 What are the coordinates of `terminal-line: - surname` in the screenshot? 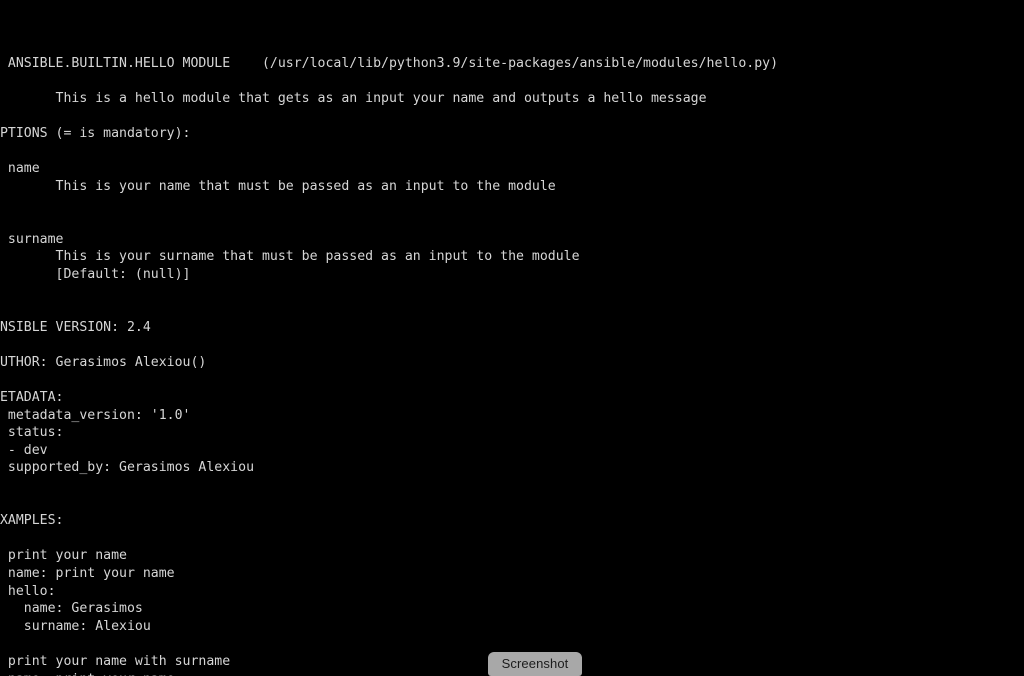 It's located at (35, 239).